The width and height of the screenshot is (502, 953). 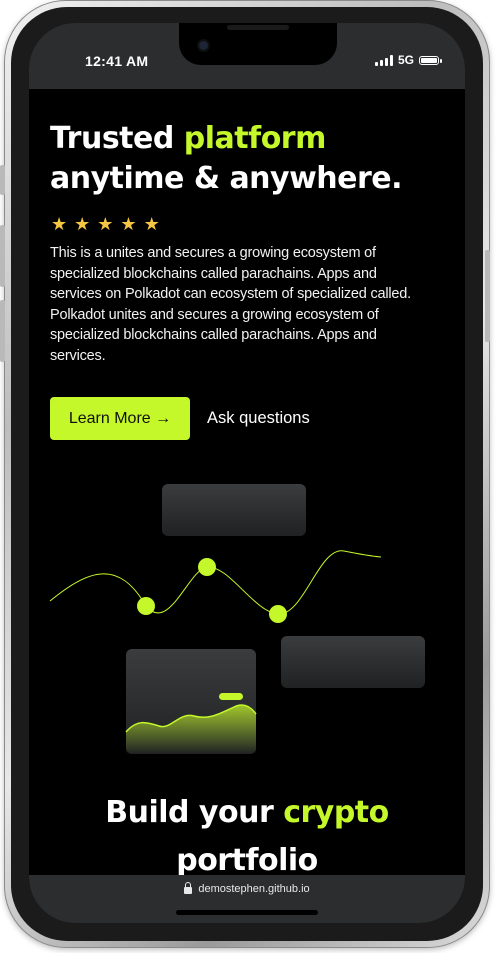 What do you see at coordinates (240, 159) in the screenshot?
I see `hero-title: Trusted platform anytime & anywhere.` at bounding box center [240, 159].